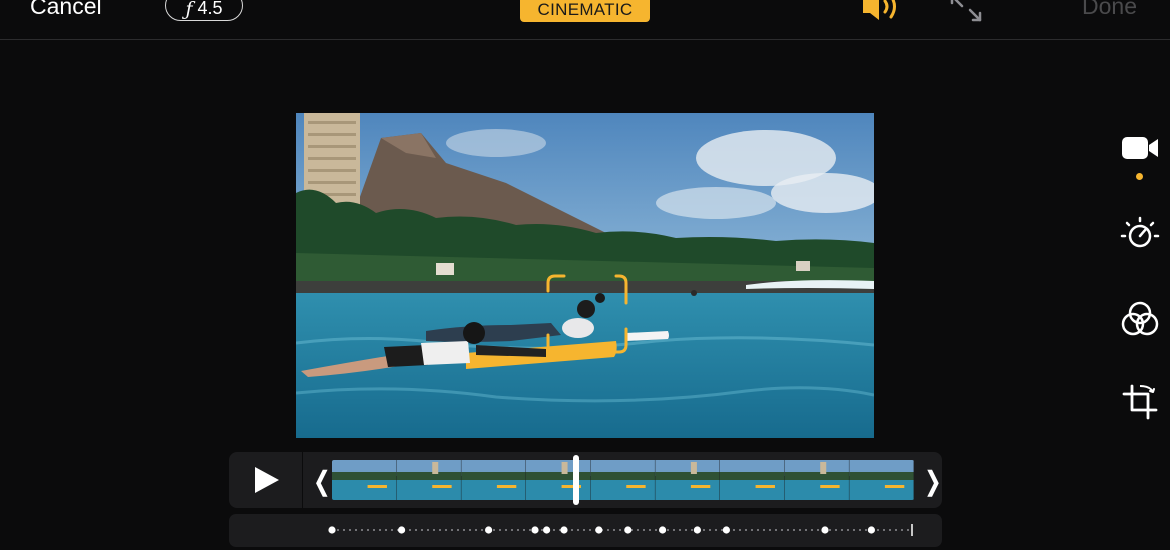 The width and height of the screenshot is (1170, 550). I want to click on crop-rotate-icon, so click(1140, 402).